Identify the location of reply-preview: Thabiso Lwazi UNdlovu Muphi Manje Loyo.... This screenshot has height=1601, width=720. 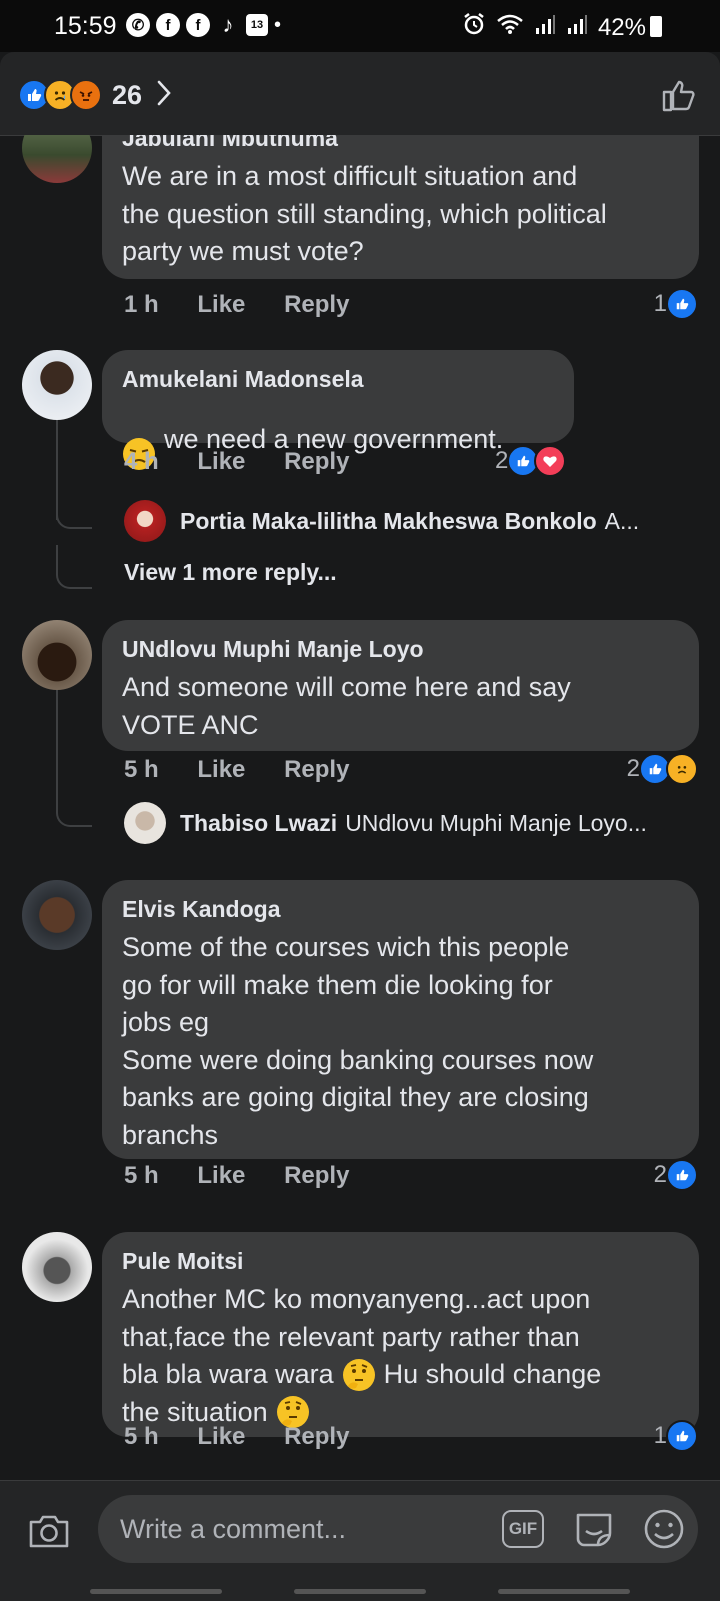
(413, 823).